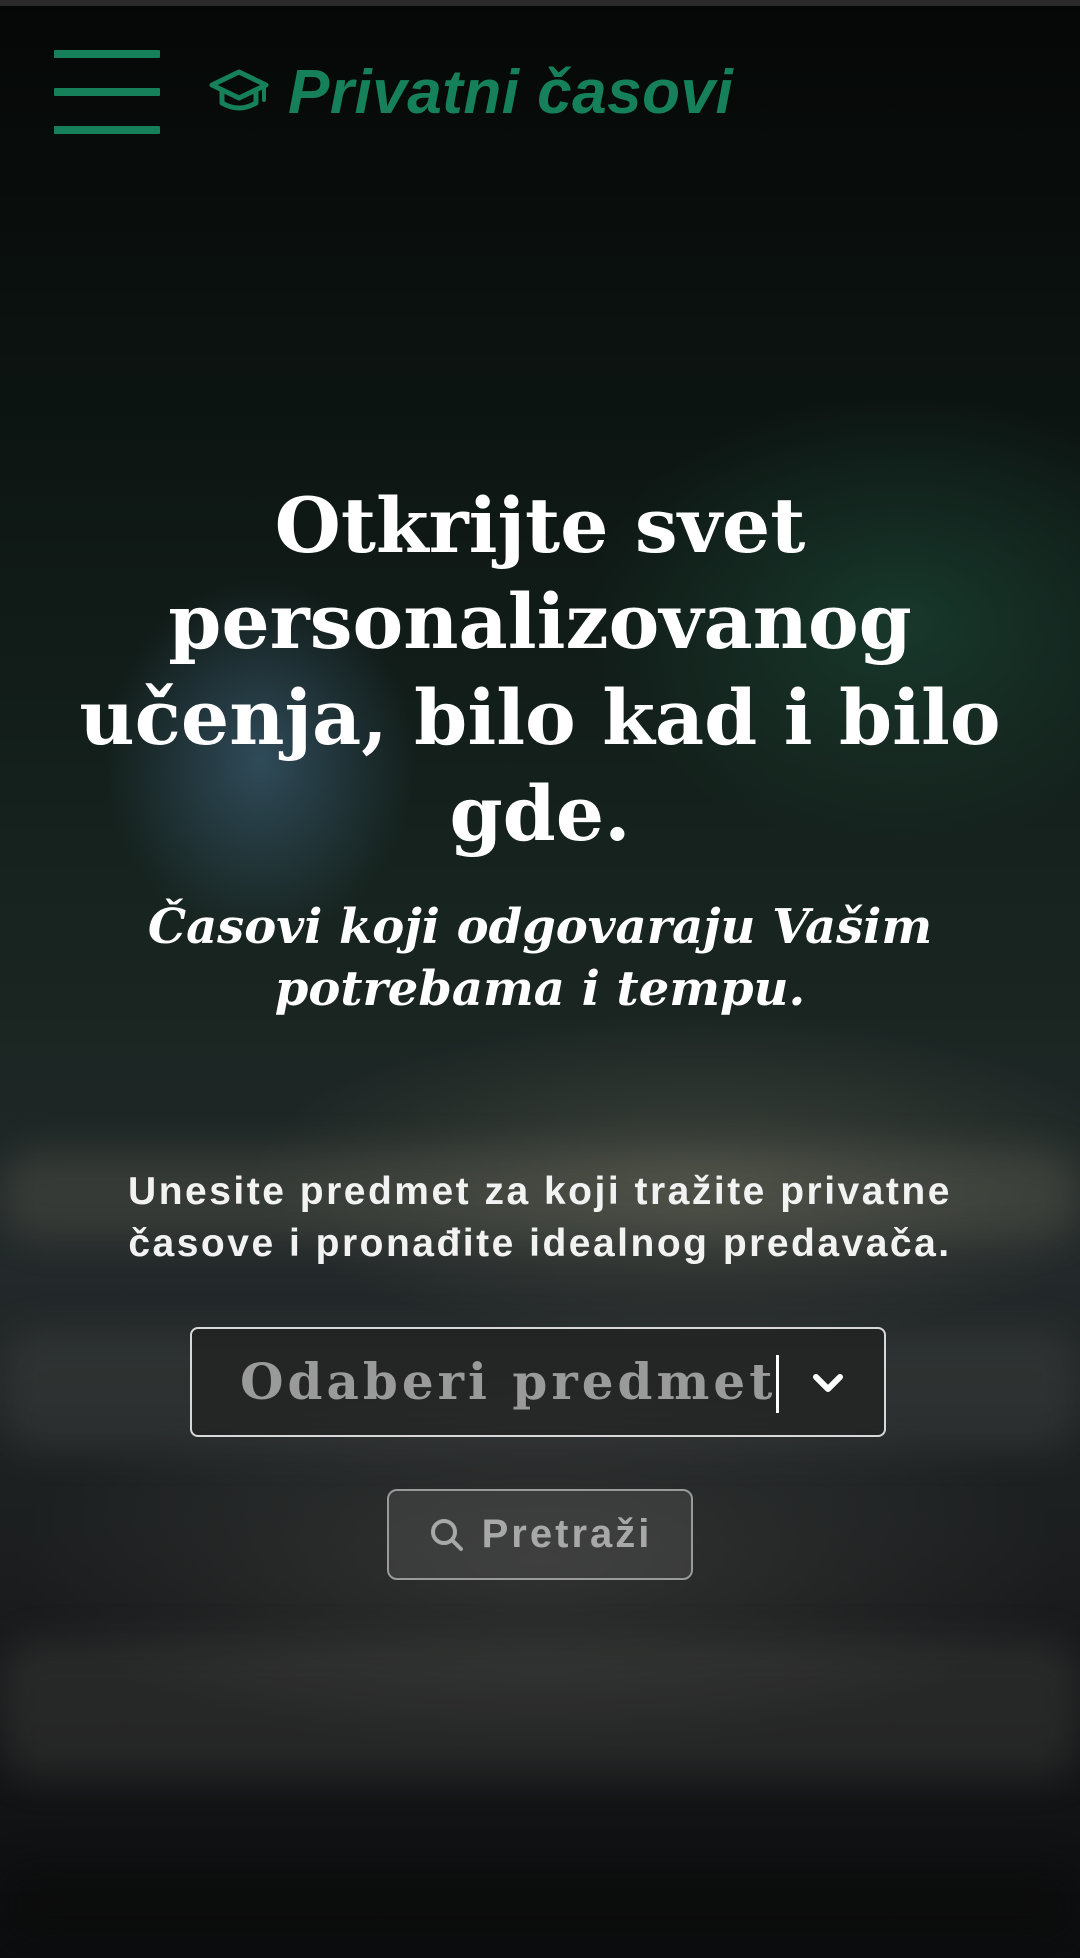 This screenshot has width=1080, height=1958. I want to click on subject-select: Odaberi predmet, so click(538, 1382).